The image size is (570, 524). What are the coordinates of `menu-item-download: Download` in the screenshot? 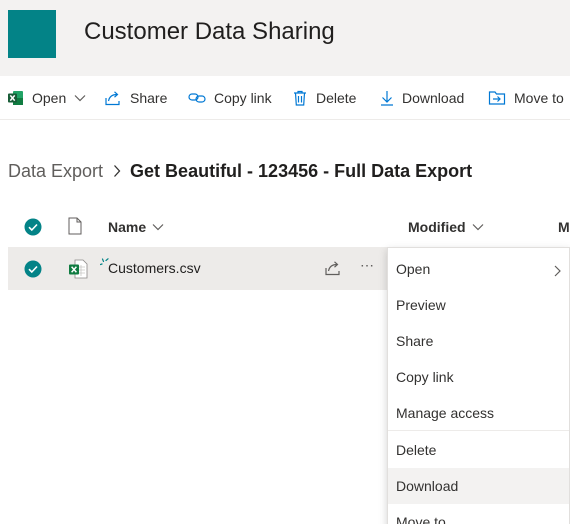 It's located at (478, 486).